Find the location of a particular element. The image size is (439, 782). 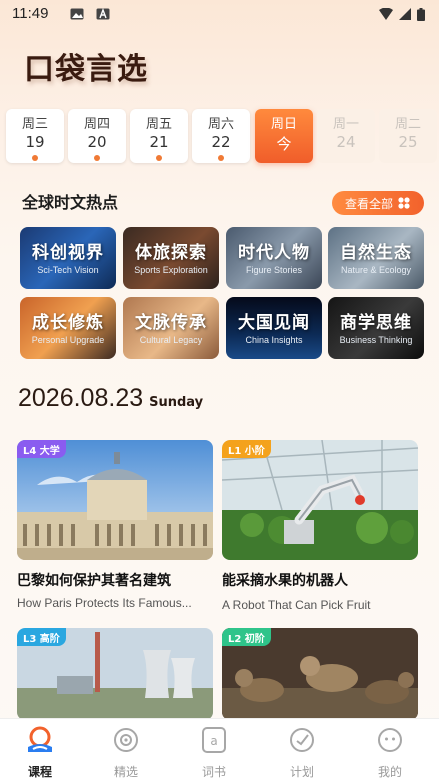

topic-name: 成长修炼 is located at coordinates (68, 323).